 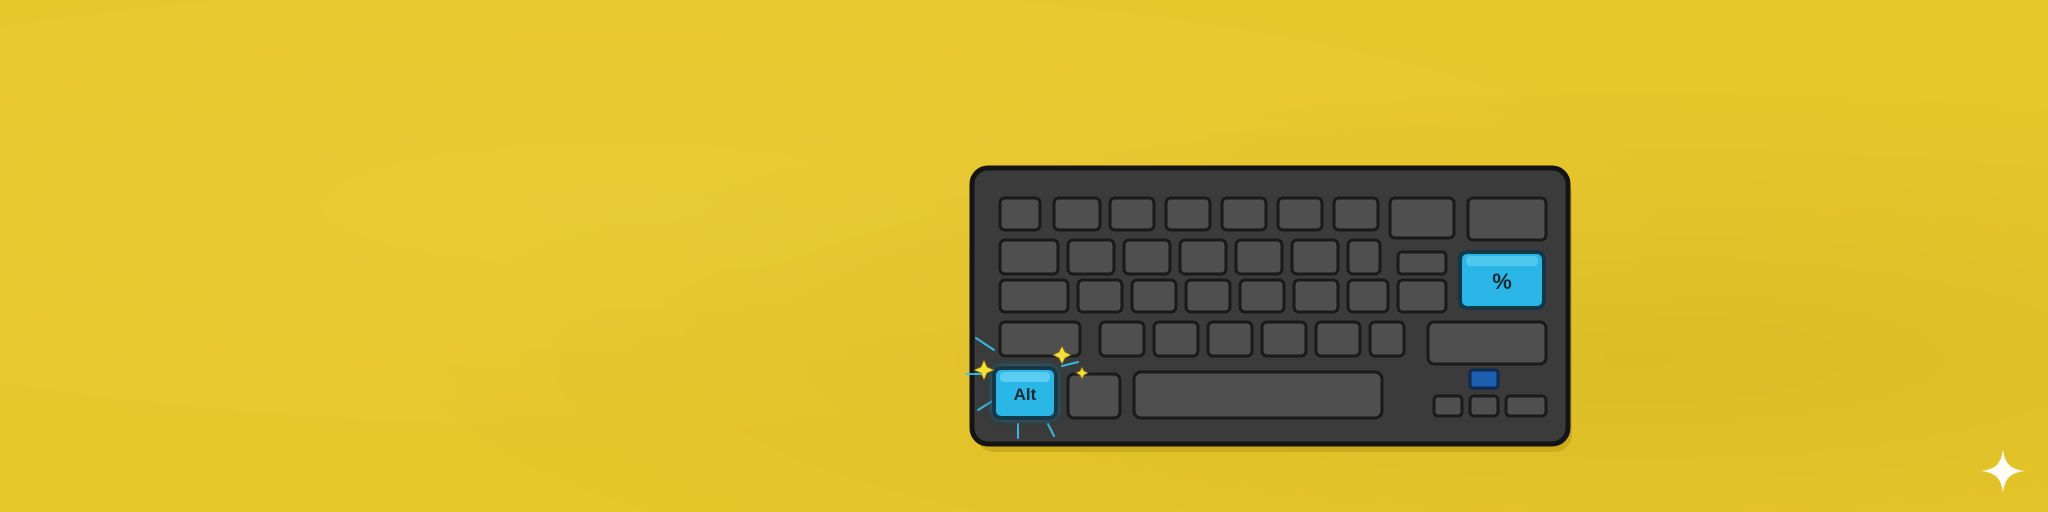 What do you see at coordinates (1448, 406) in the screenshot?
I see `arrow-left-key` at bounding box center [1448, 406].